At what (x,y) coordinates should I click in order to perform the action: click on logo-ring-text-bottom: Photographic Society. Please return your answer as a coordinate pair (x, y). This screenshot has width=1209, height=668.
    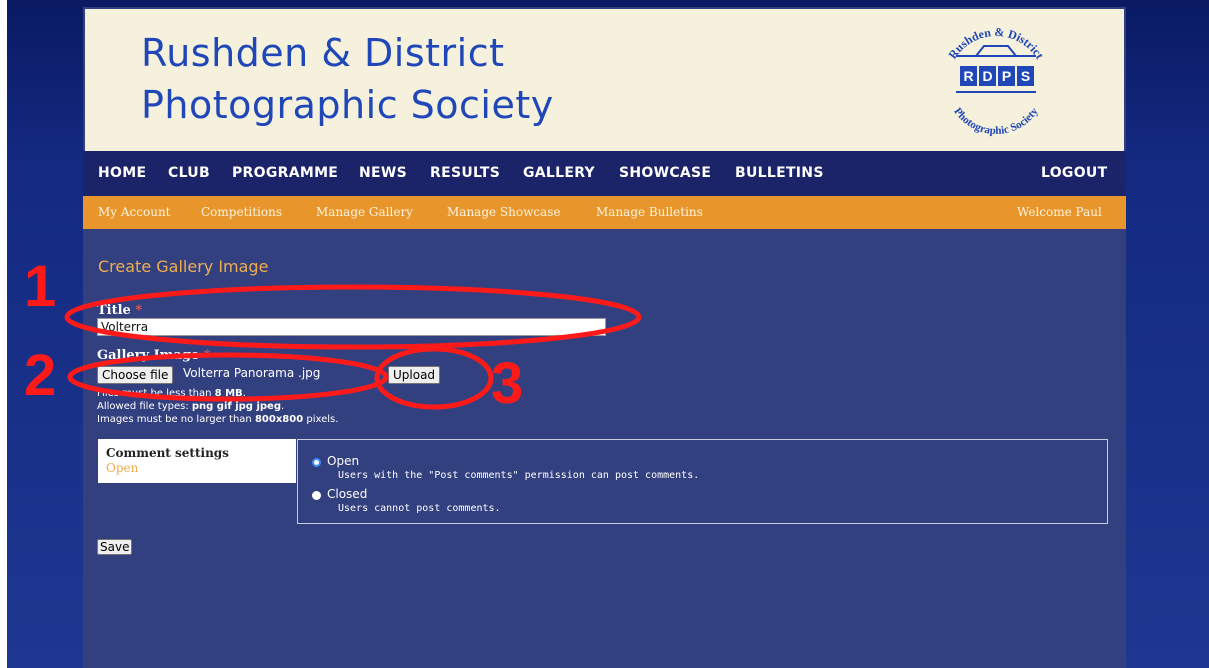
    Looking at the image, I should click on (996, 121).